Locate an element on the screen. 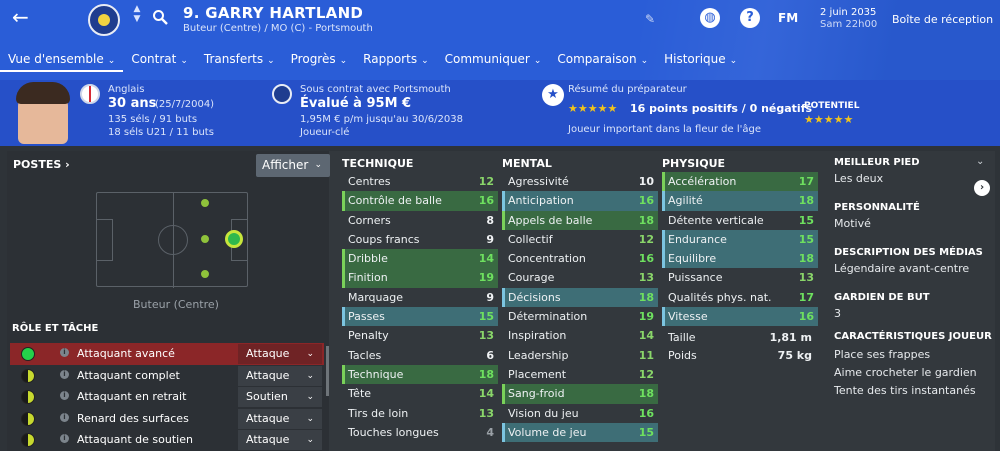 The image size is (1000, 451). position-dot-striker is located at coordinates (234, 239).